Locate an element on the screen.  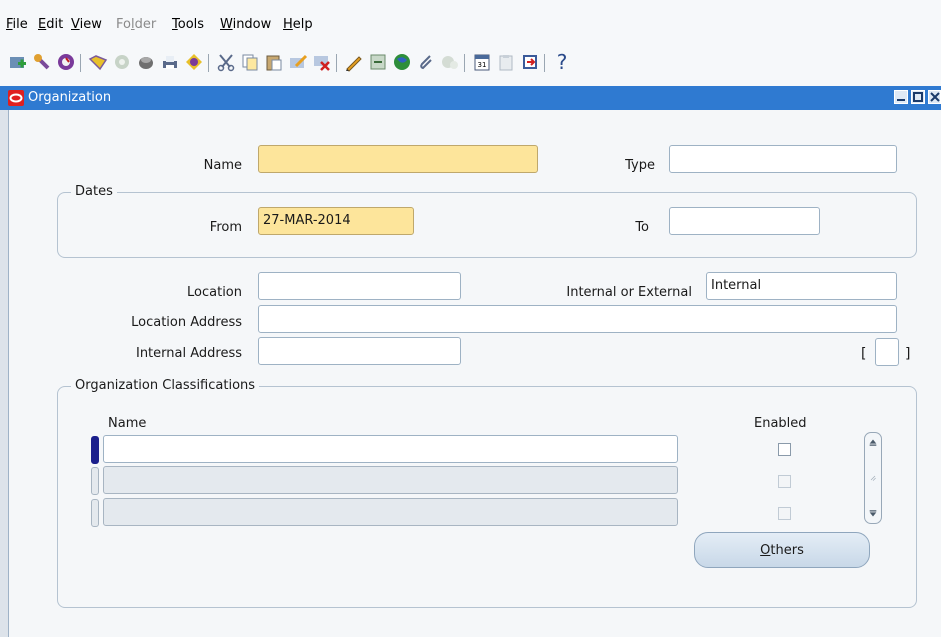
open-folder-icon is located at coordinates (98, 62).